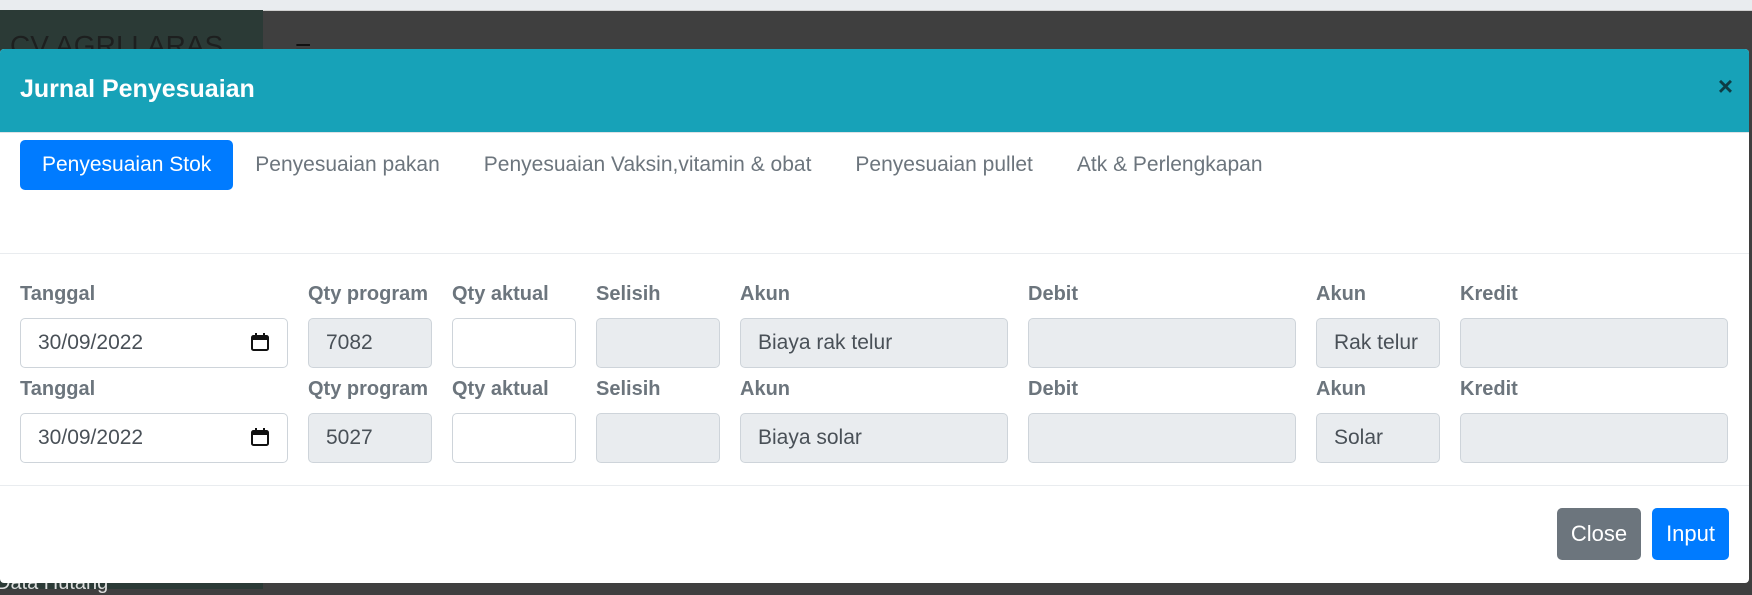 This screenshot has height=595, width=1752. Describe the element at coordinates (1170, 165) in the screenshot. I see `tab-atk-perlengkapan: Atk & Perlengkapan` at that location.